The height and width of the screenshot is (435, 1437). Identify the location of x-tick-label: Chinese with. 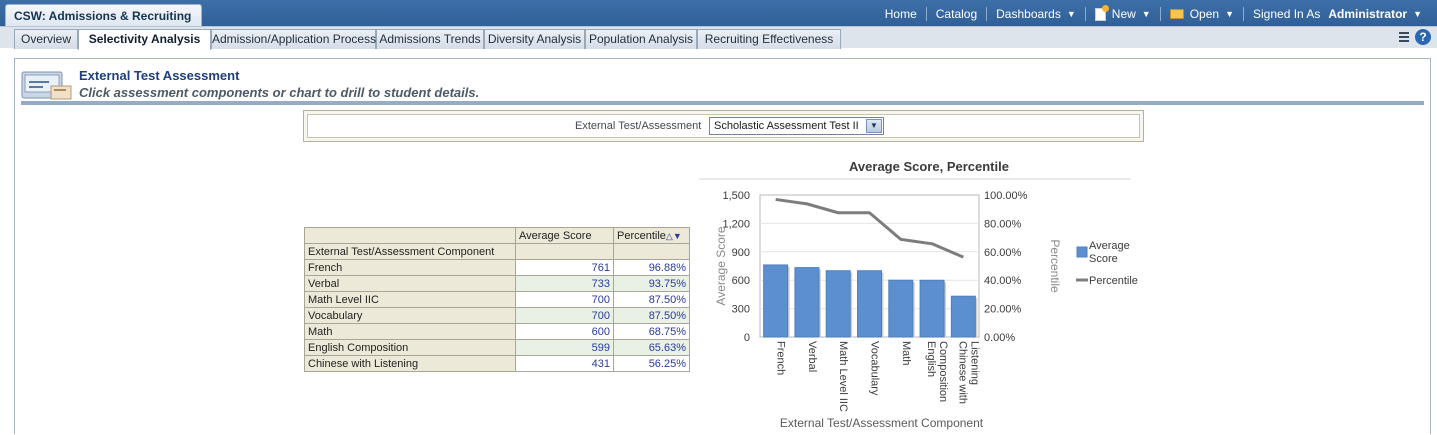
(962, 372).